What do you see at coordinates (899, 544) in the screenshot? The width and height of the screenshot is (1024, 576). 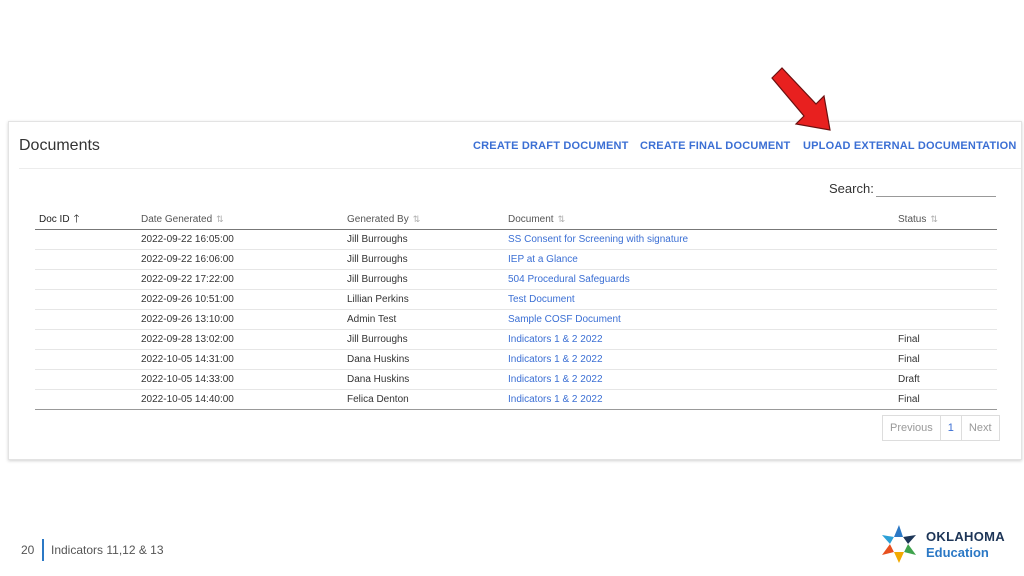 I see `oklahoma-star-logo-icon` at bounding box center [899, 544].